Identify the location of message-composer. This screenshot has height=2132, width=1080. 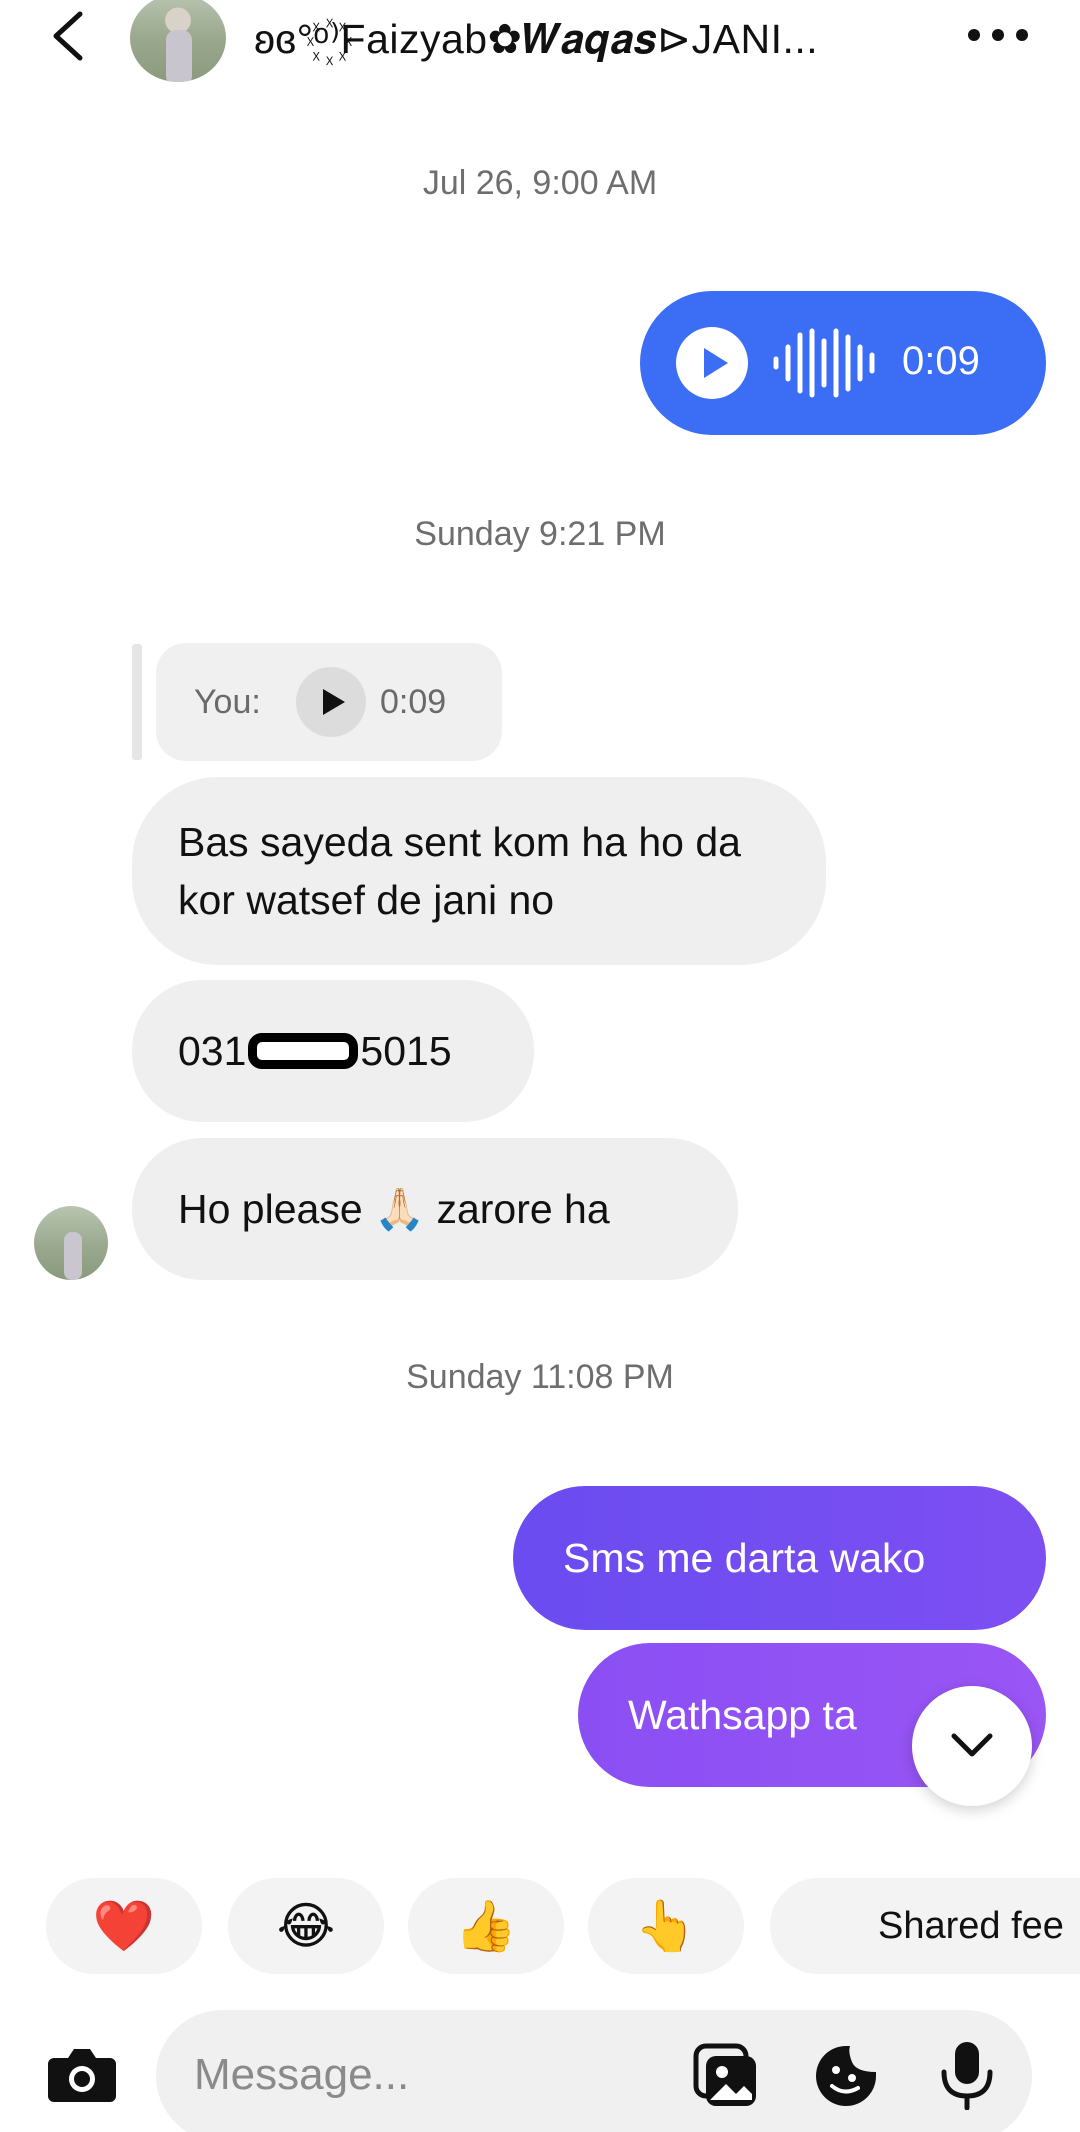
(594, 2071).